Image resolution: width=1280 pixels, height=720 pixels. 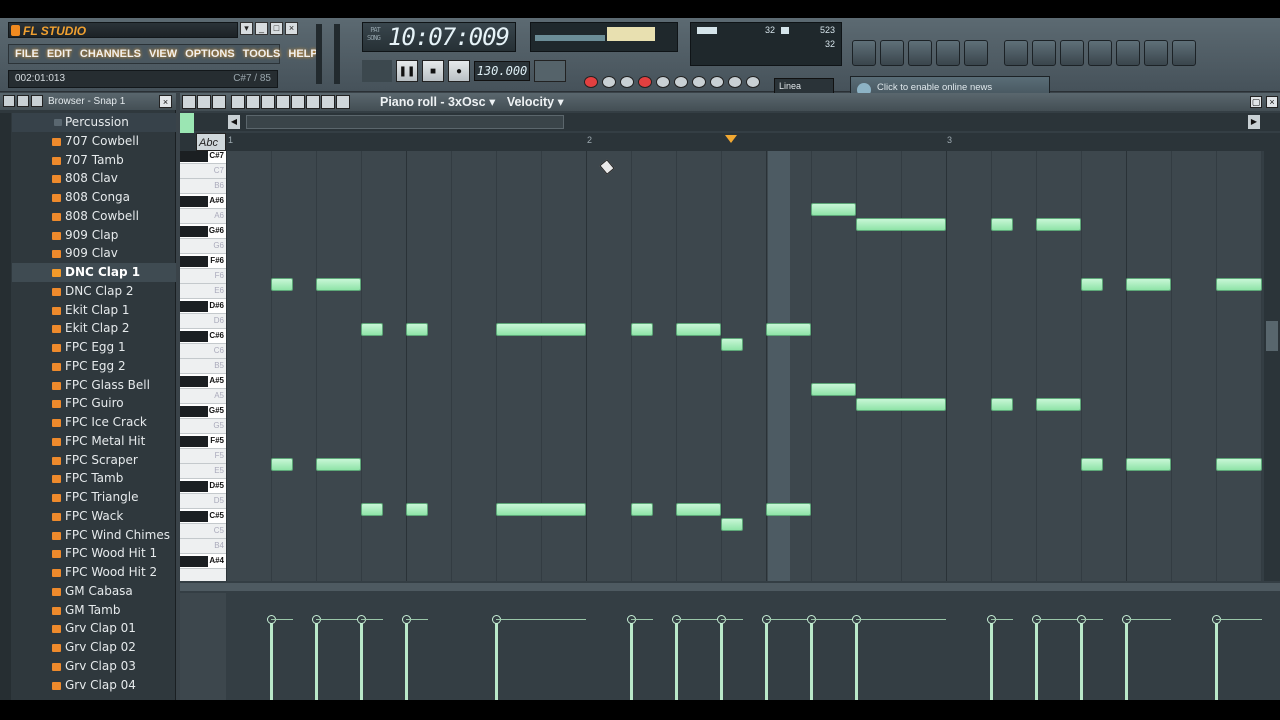 I want to click on step-edit-led, so click(x=645, y=82).